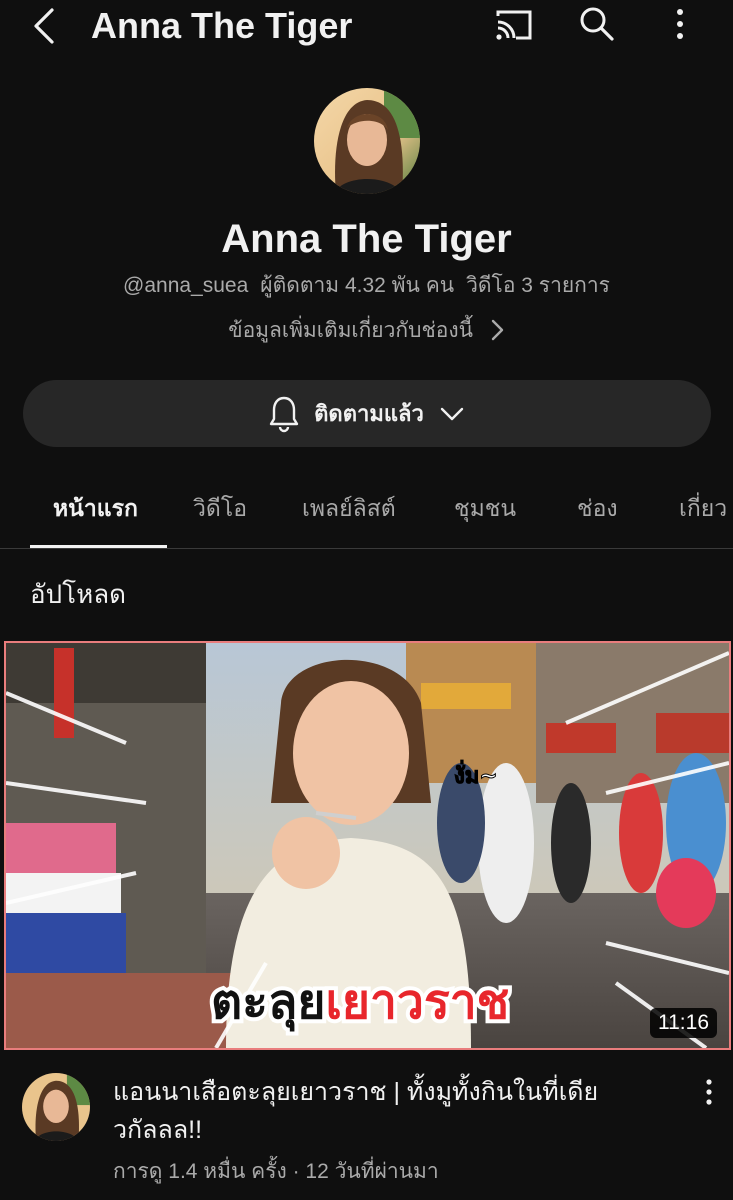  I want to click on back-arrow-icon, so click(44, 26).